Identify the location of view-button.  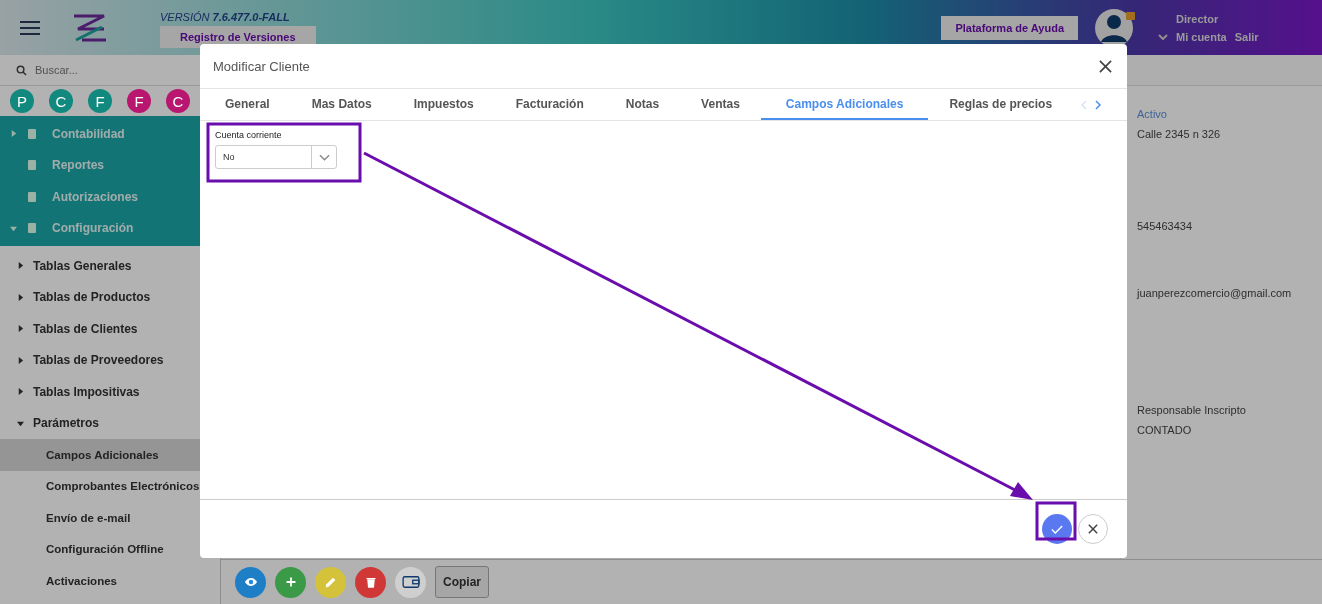
(250, 582).